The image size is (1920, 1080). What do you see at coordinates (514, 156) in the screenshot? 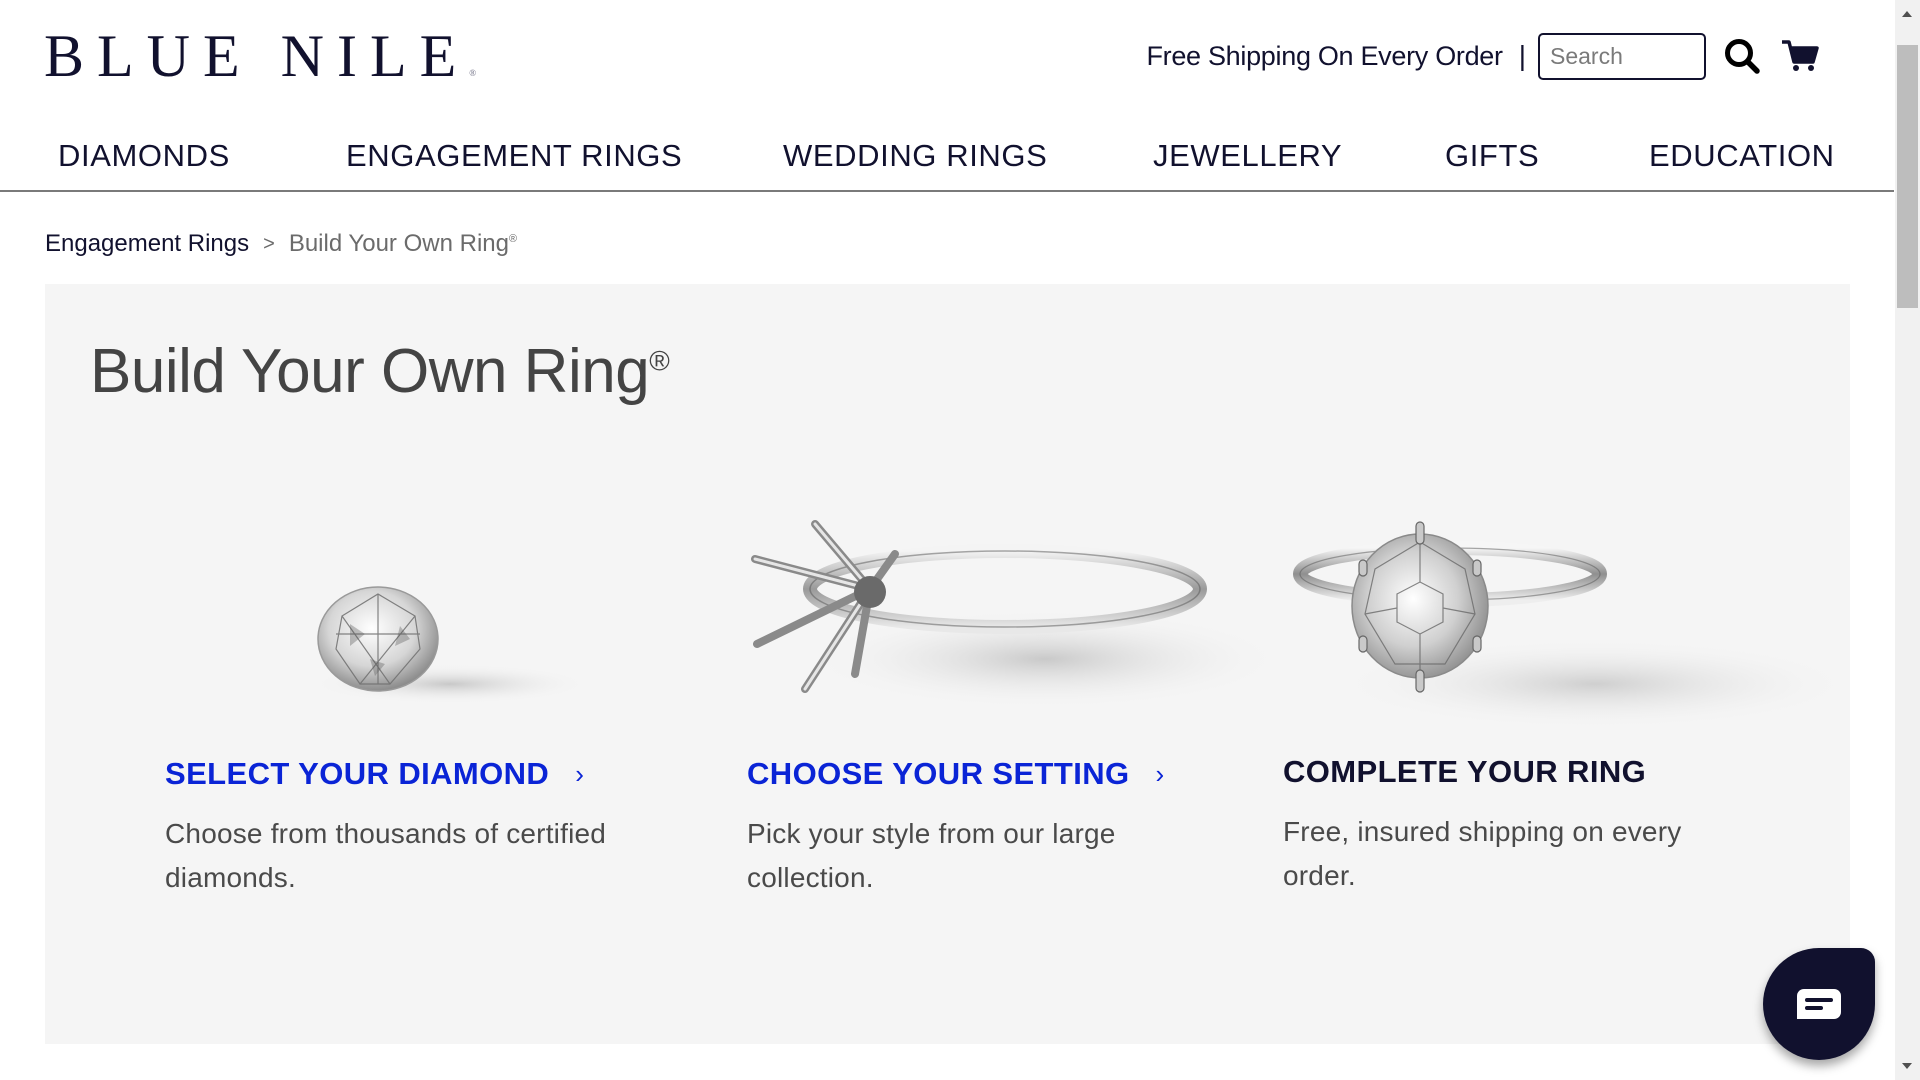
I see `nav-engagement-rings: ENGAGEMENT RINGS` at bounding box center [514, 156].